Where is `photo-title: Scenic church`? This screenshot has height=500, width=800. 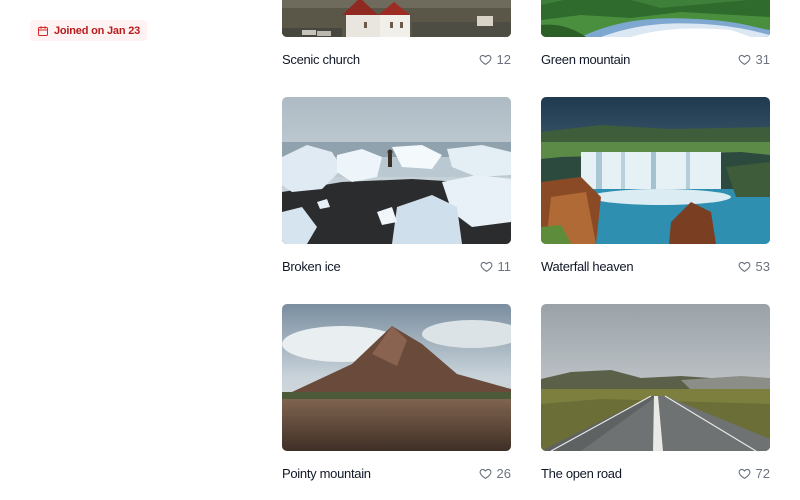
photo-title: Scenic church is located at coordinates (321, 59).